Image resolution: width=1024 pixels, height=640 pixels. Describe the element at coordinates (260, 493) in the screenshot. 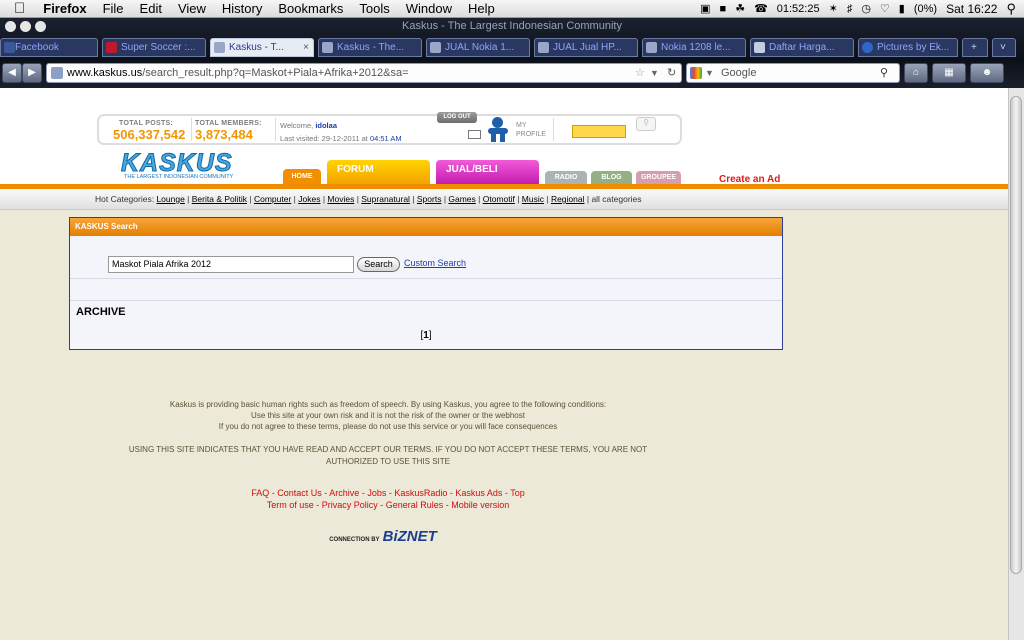

I see `footer-link-faq: FAQ` at that location.